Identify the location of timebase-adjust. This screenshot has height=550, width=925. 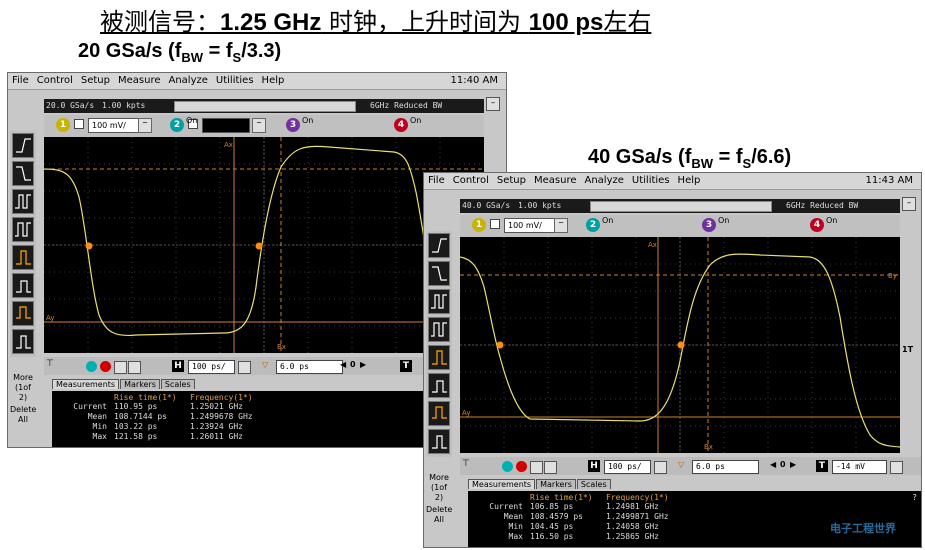
(244, 367).